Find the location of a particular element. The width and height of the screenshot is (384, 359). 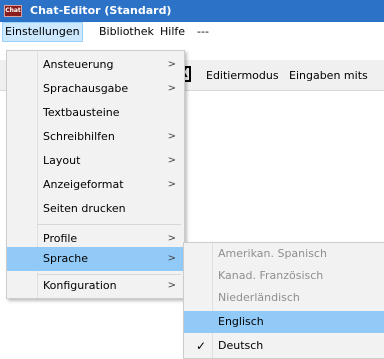

editmode-button: Editiermodus is located at coordinates (242, 75).